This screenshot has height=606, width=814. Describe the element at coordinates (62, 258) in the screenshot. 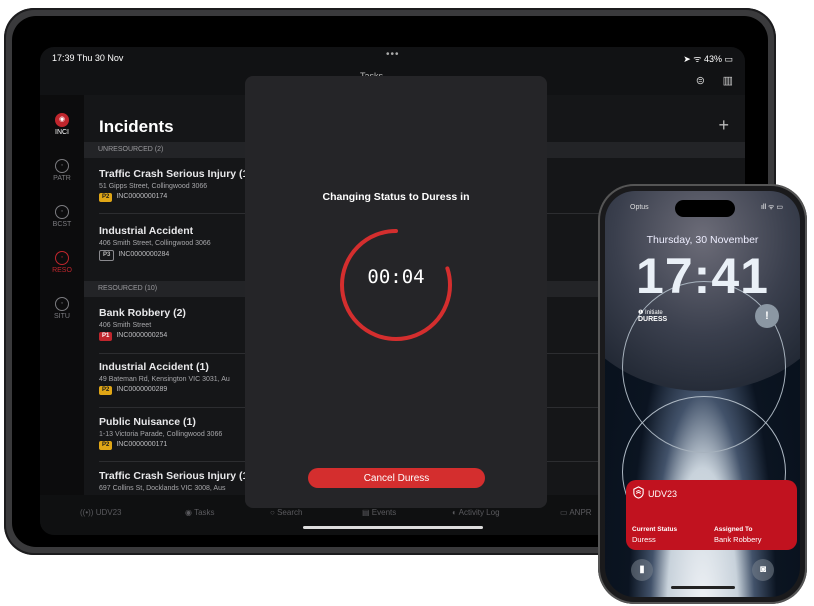

I see `resource-icon: ◦` at that location.